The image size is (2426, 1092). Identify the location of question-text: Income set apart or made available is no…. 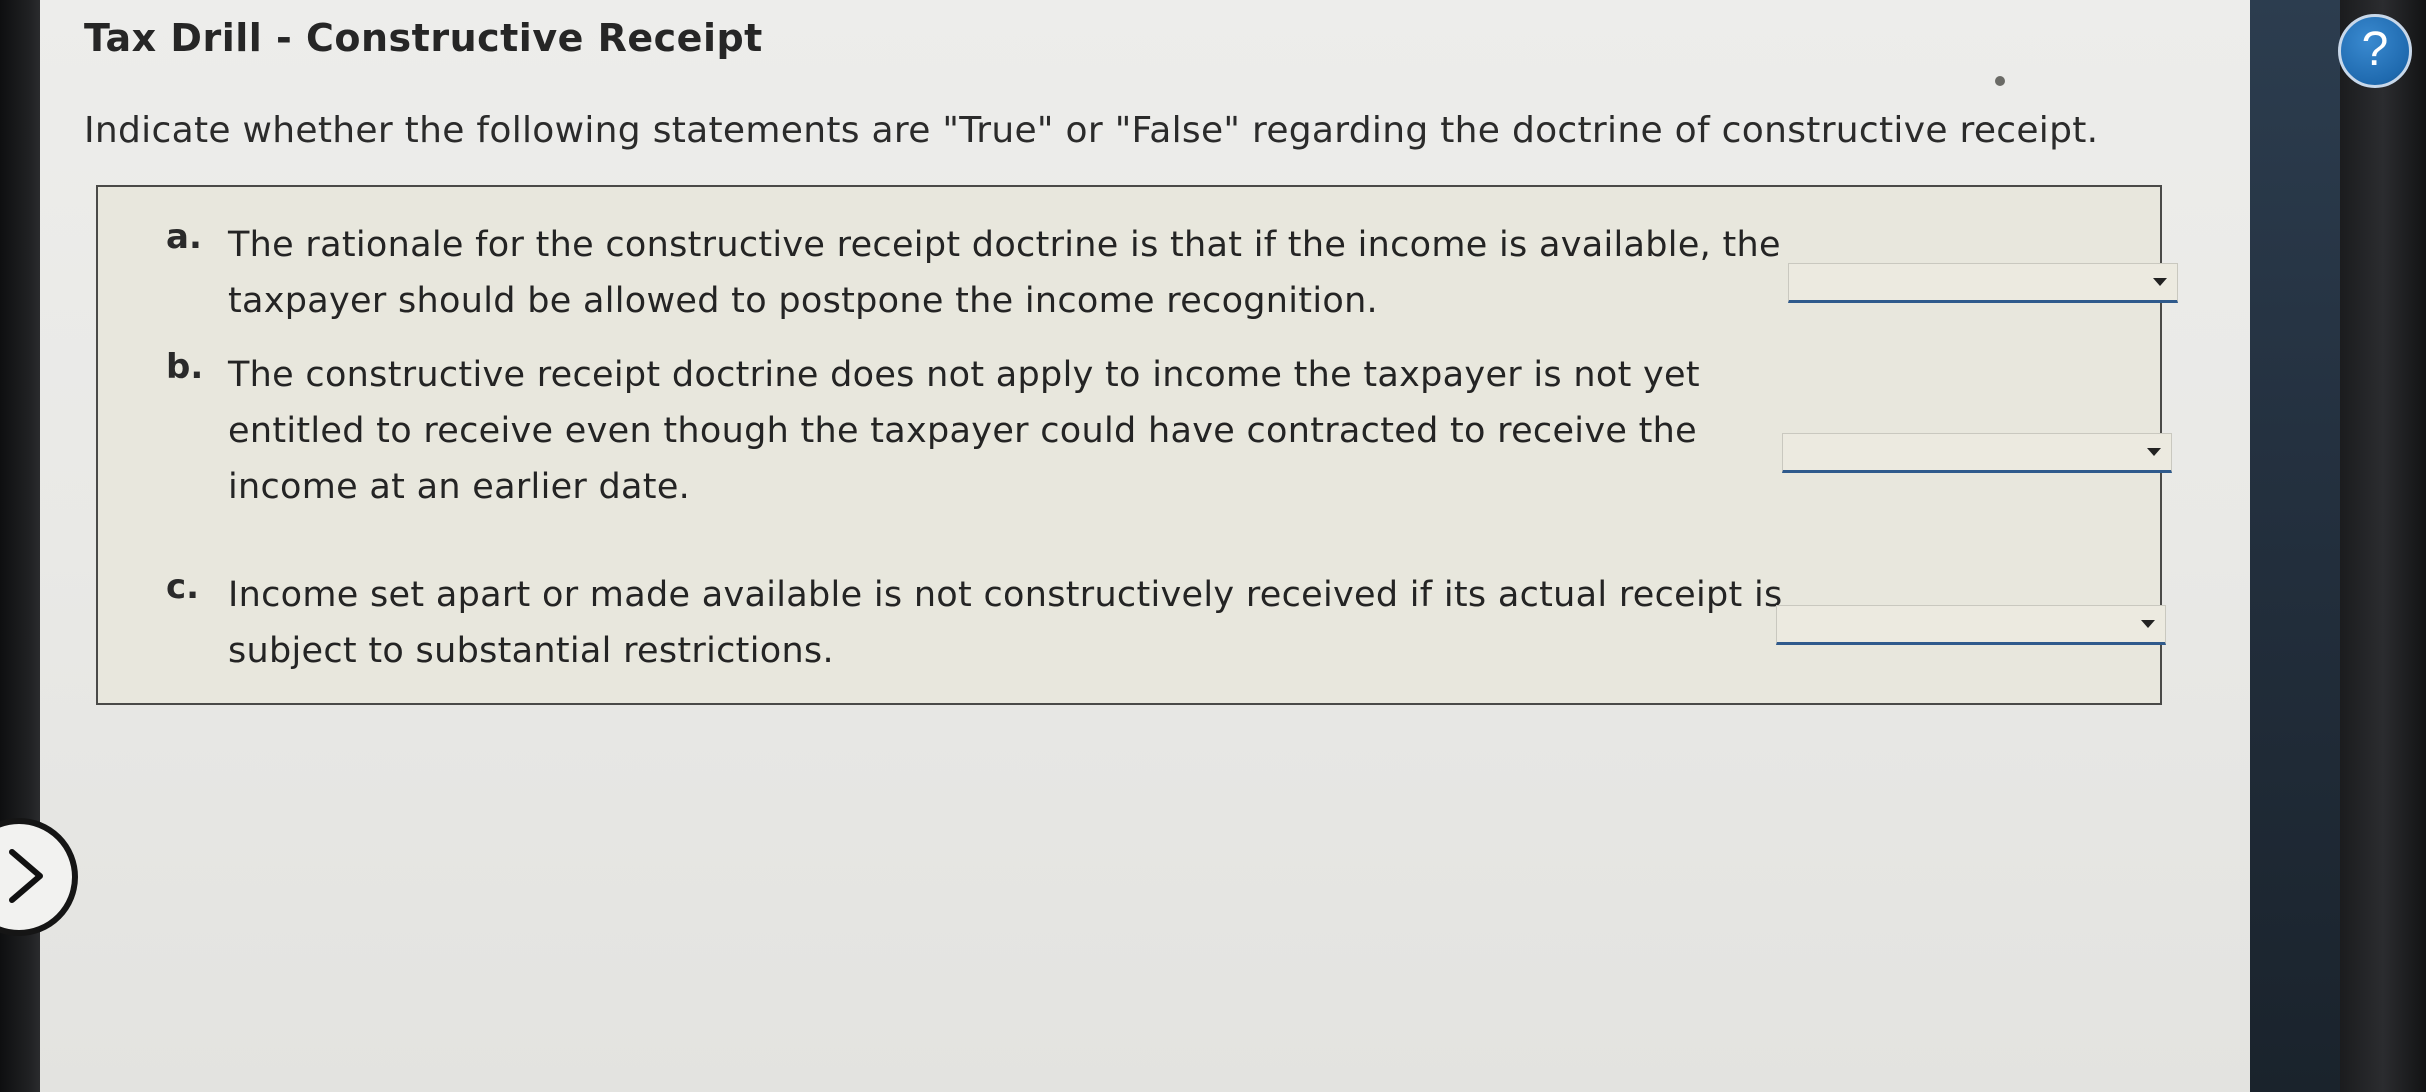
(1005, 623).